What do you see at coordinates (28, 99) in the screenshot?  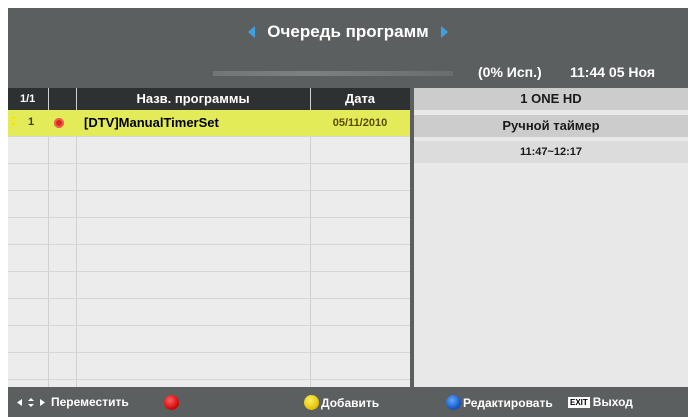 I see `list-count: 1/1` at bounding box center [28, 99].